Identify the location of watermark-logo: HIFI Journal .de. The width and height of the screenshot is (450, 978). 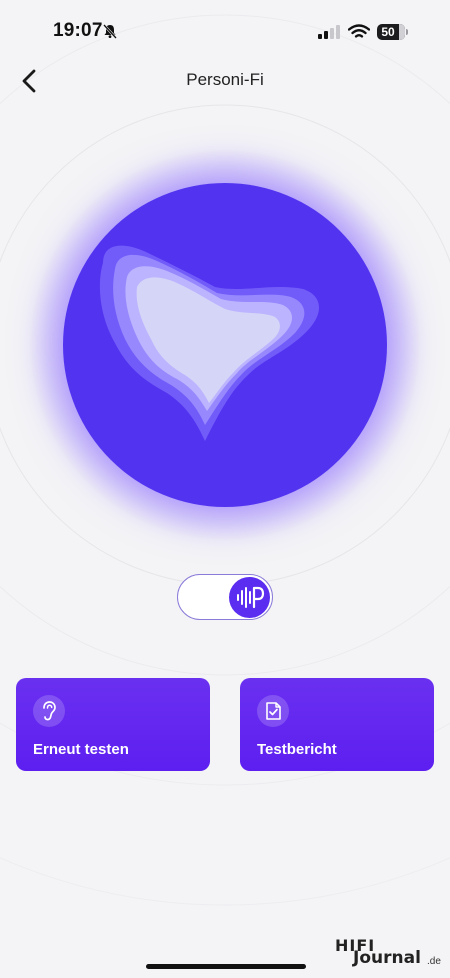
(390, 952).